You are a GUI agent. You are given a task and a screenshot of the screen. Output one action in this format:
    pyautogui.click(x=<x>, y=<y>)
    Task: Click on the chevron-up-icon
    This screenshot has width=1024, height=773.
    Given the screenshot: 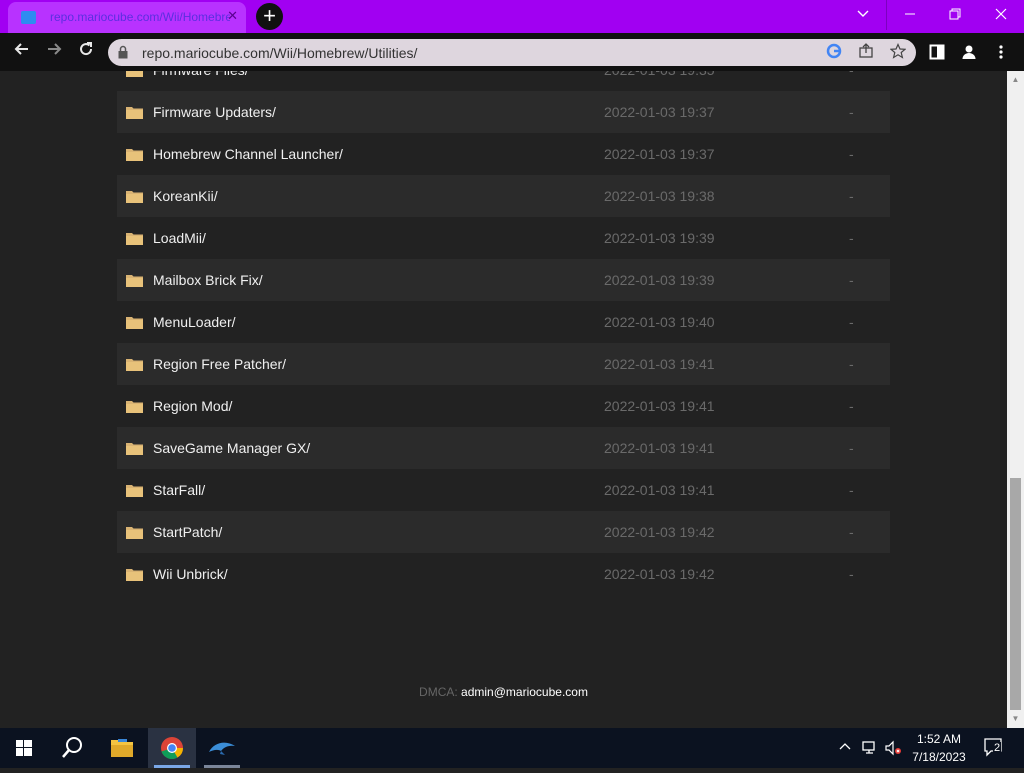 What is the action you would take?
    pyautogui.click(x=845, y=746)
    